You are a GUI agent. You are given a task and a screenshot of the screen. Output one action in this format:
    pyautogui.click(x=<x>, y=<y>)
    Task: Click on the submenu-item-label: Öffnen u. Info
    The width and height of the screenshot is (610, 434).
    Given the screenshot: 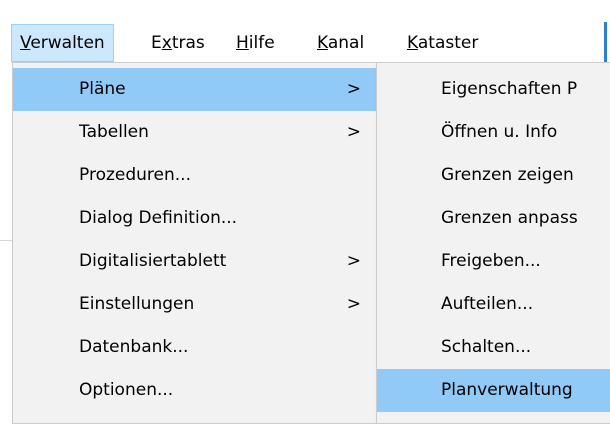 What is the action you would take?
    pyautogui.click(x=499, y=132)
    